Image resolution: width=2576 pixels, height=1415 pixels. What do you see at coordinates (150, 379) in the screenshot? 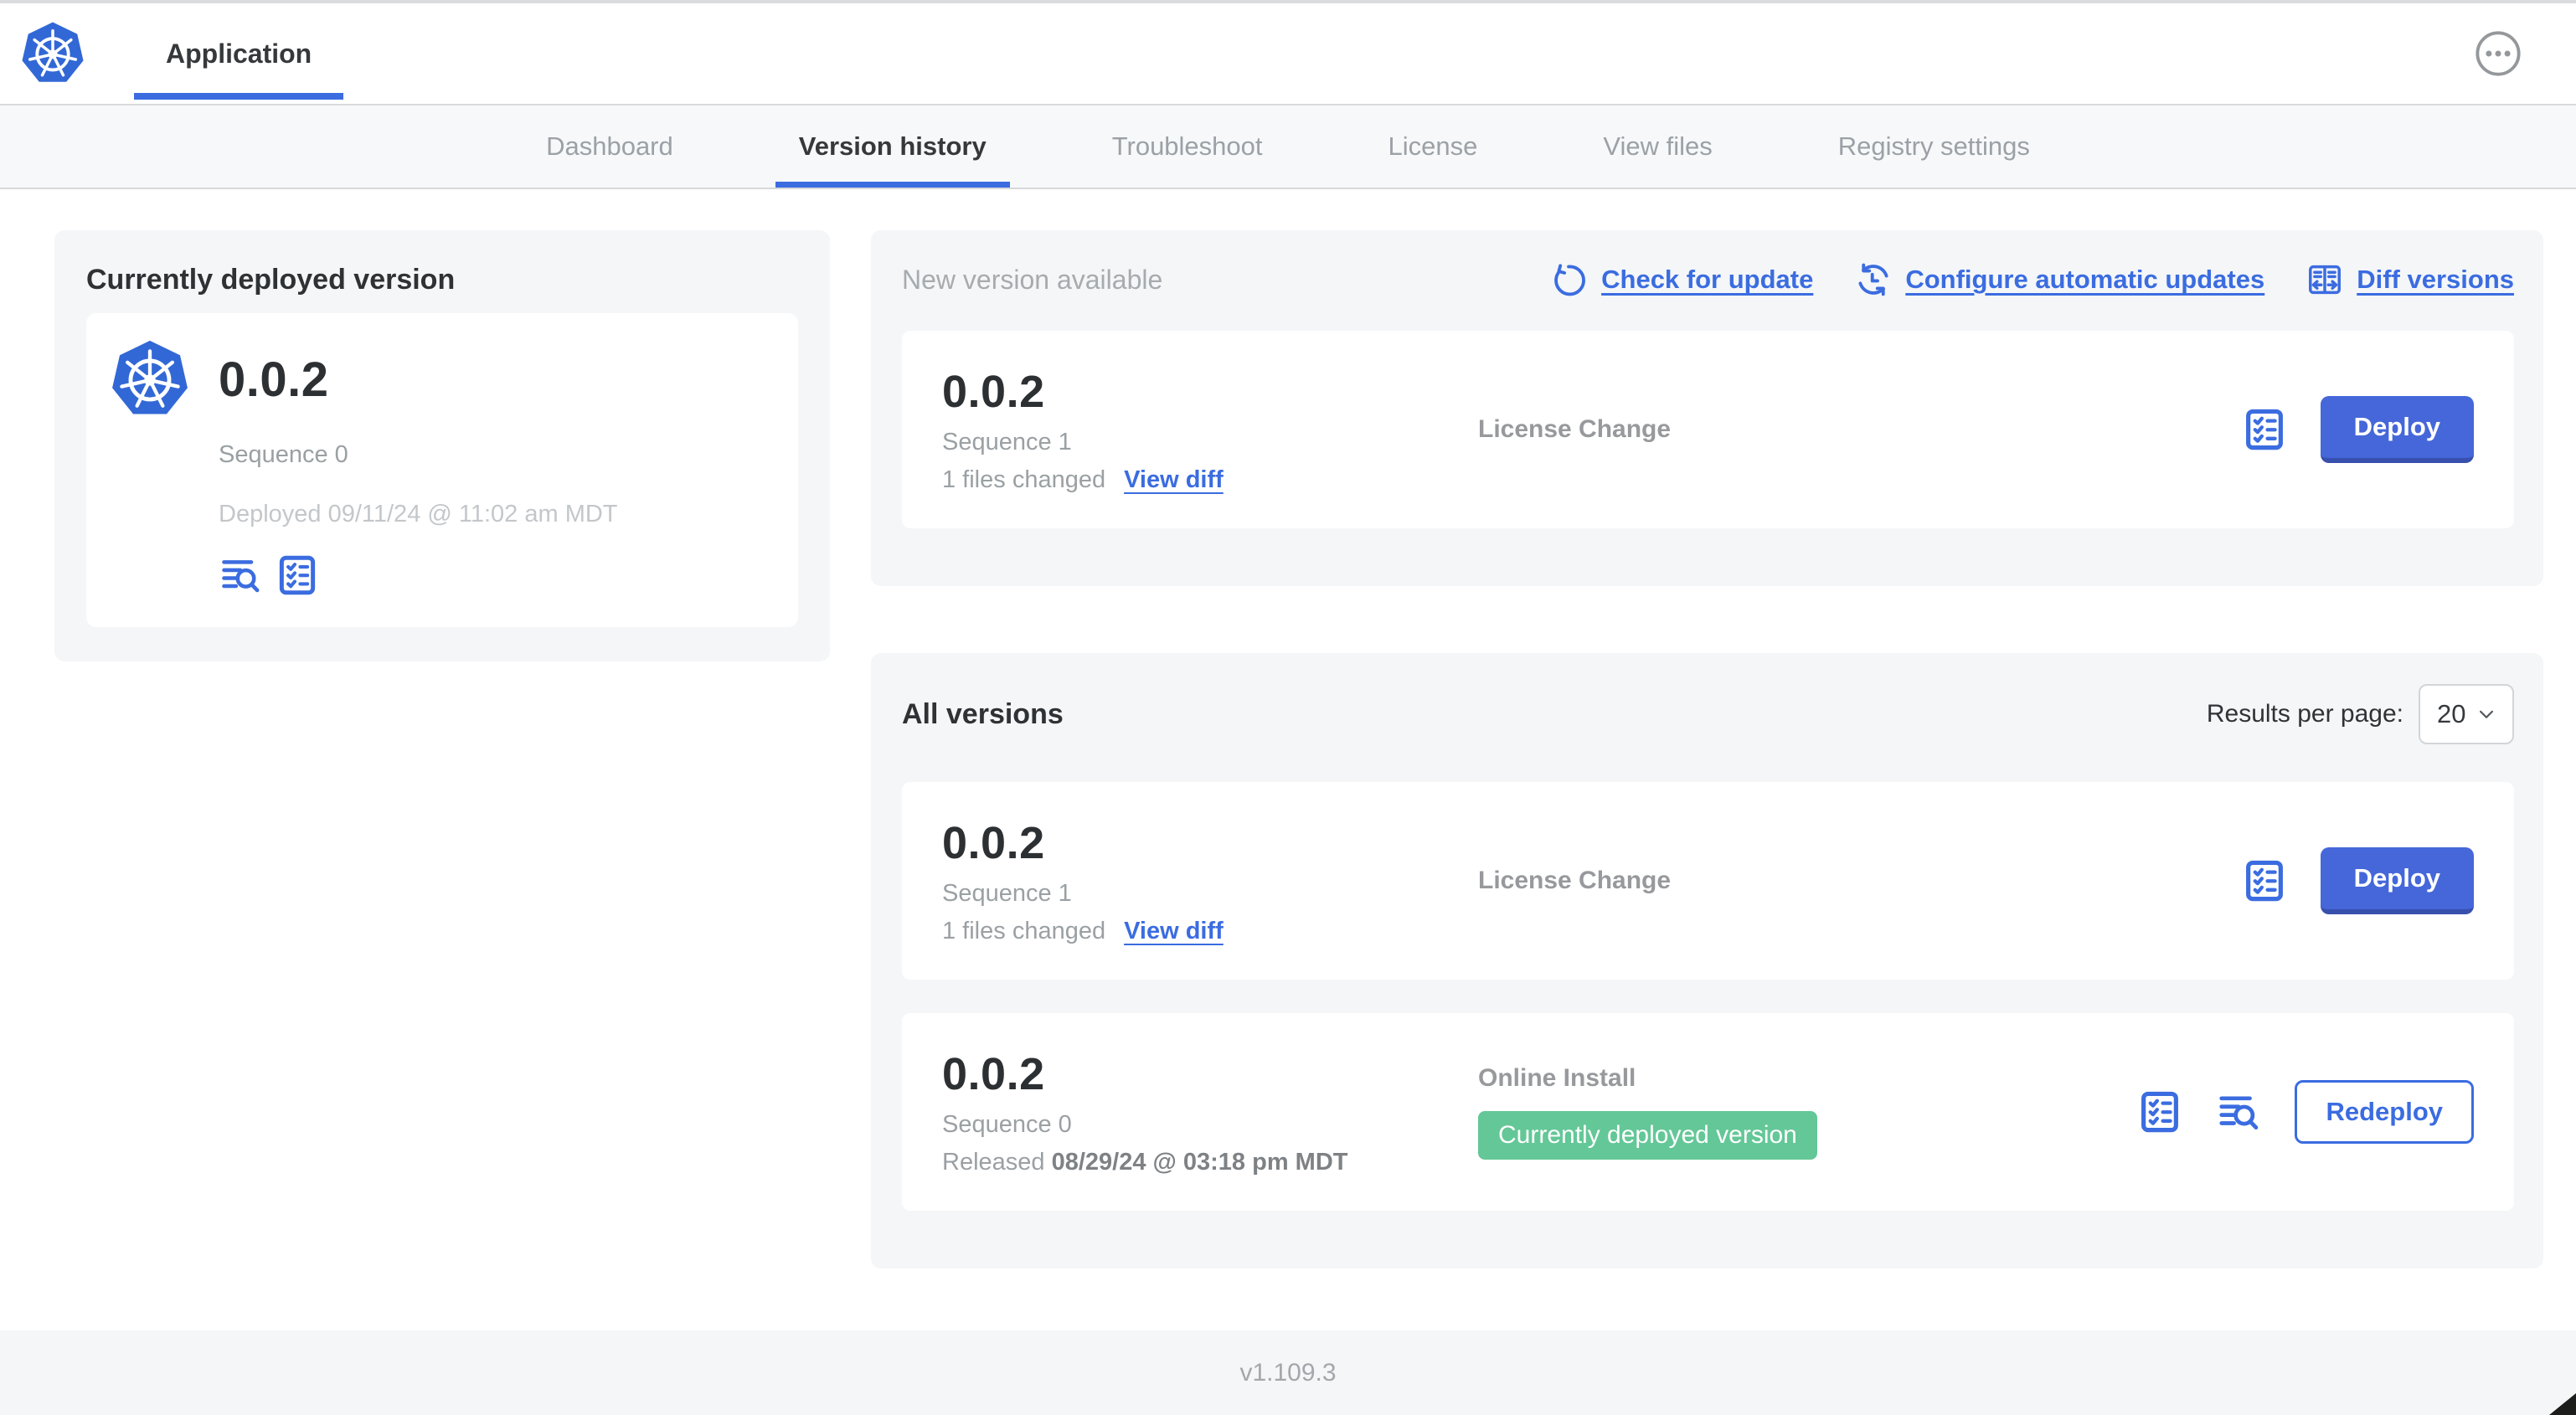
I see `kubernetes-app-icon` at bounding box center [150, 379].